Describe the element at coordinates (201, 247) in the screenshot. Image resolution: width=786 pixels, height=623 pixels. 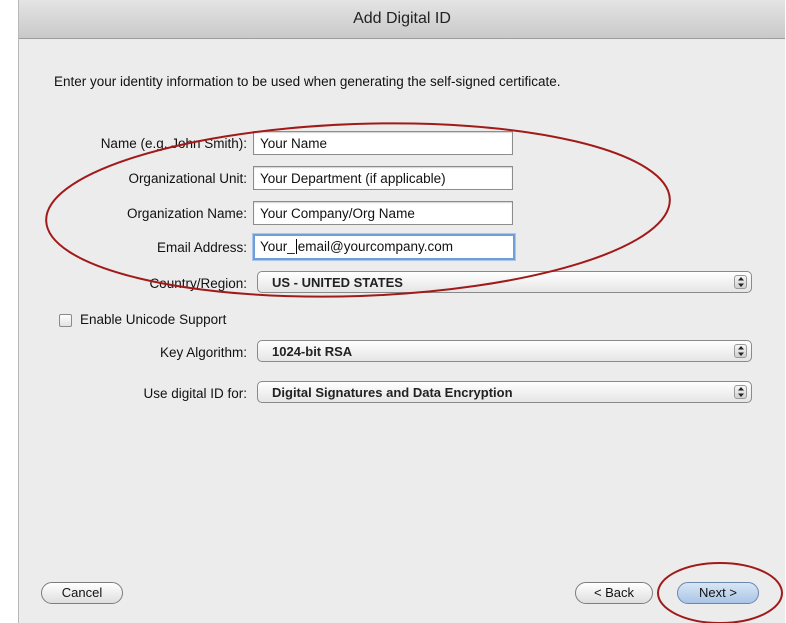
I see `email-label: Email Address:` at that location.